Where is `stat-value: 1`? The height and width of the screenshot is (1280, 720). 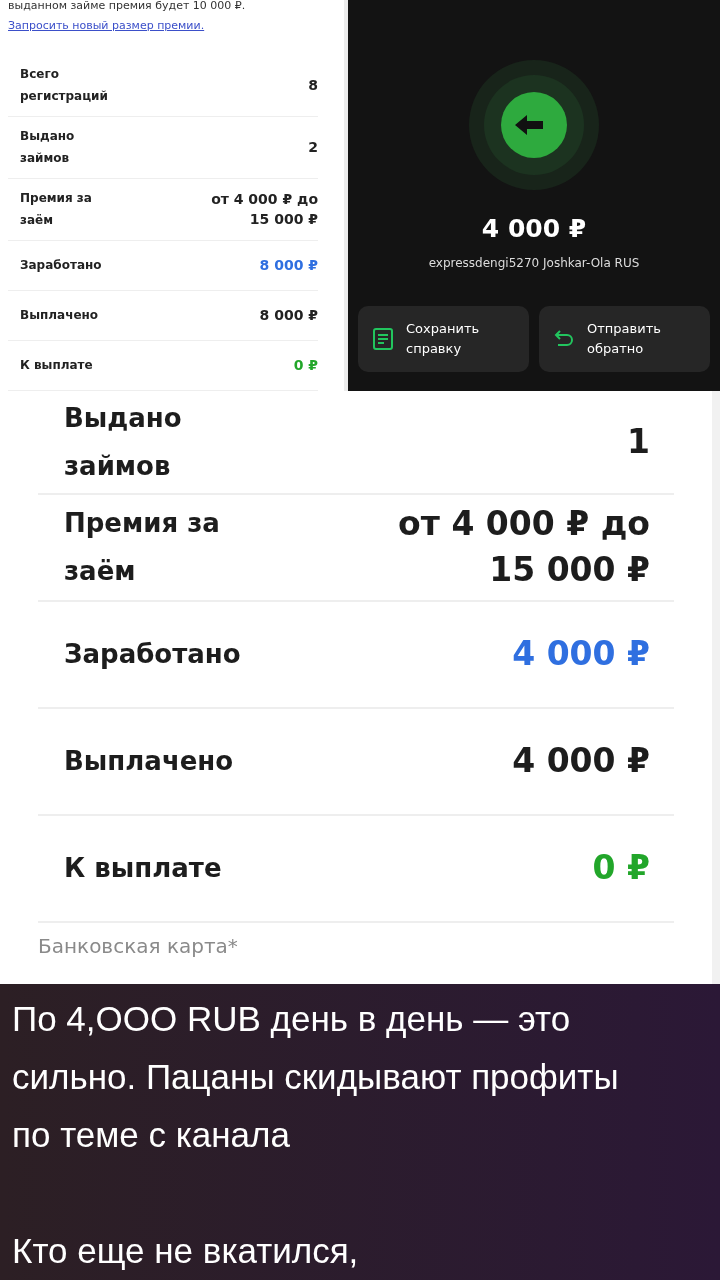 stat-value: 1 is located at coordinates (638, 441).